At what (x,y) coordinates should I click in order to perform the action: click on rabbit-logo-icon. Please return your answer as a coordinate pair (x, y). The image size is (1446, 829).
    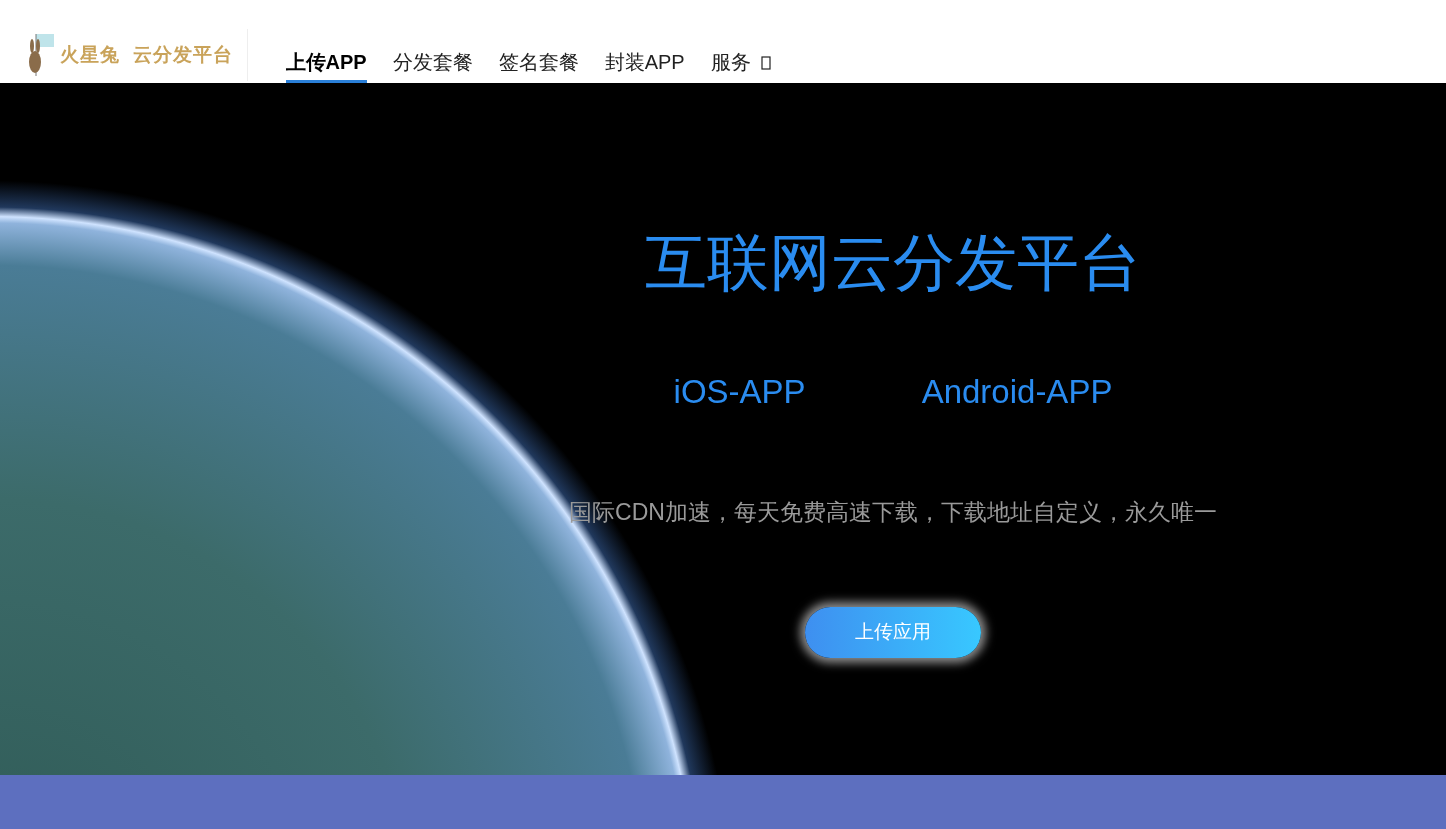
    Looking at the image, I should click on (41, 55).